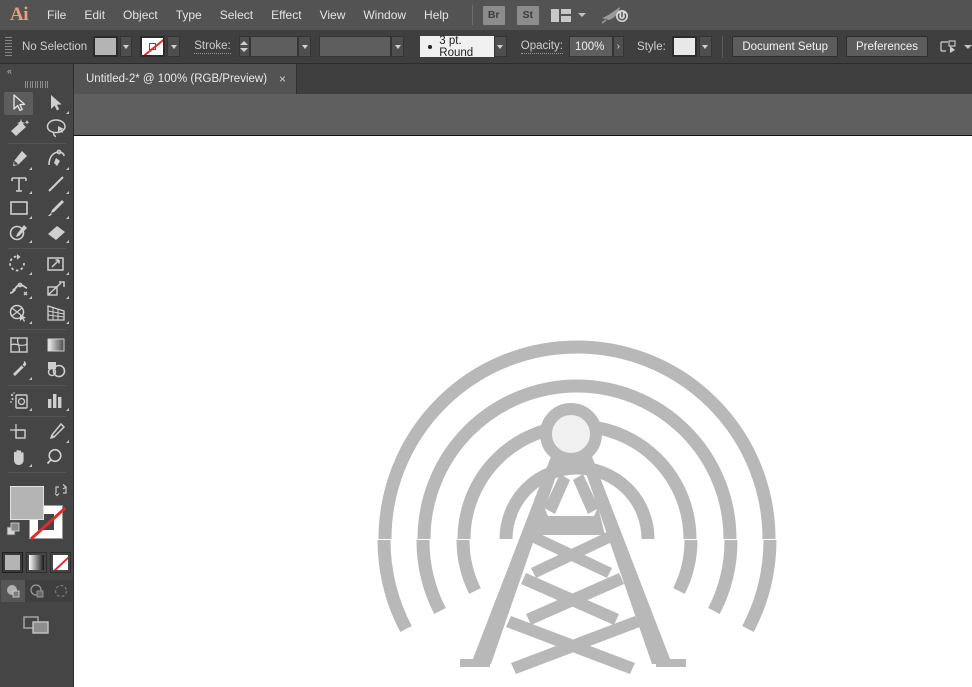  I want to click on stroke-weight-dropdown, so click(304, 46).